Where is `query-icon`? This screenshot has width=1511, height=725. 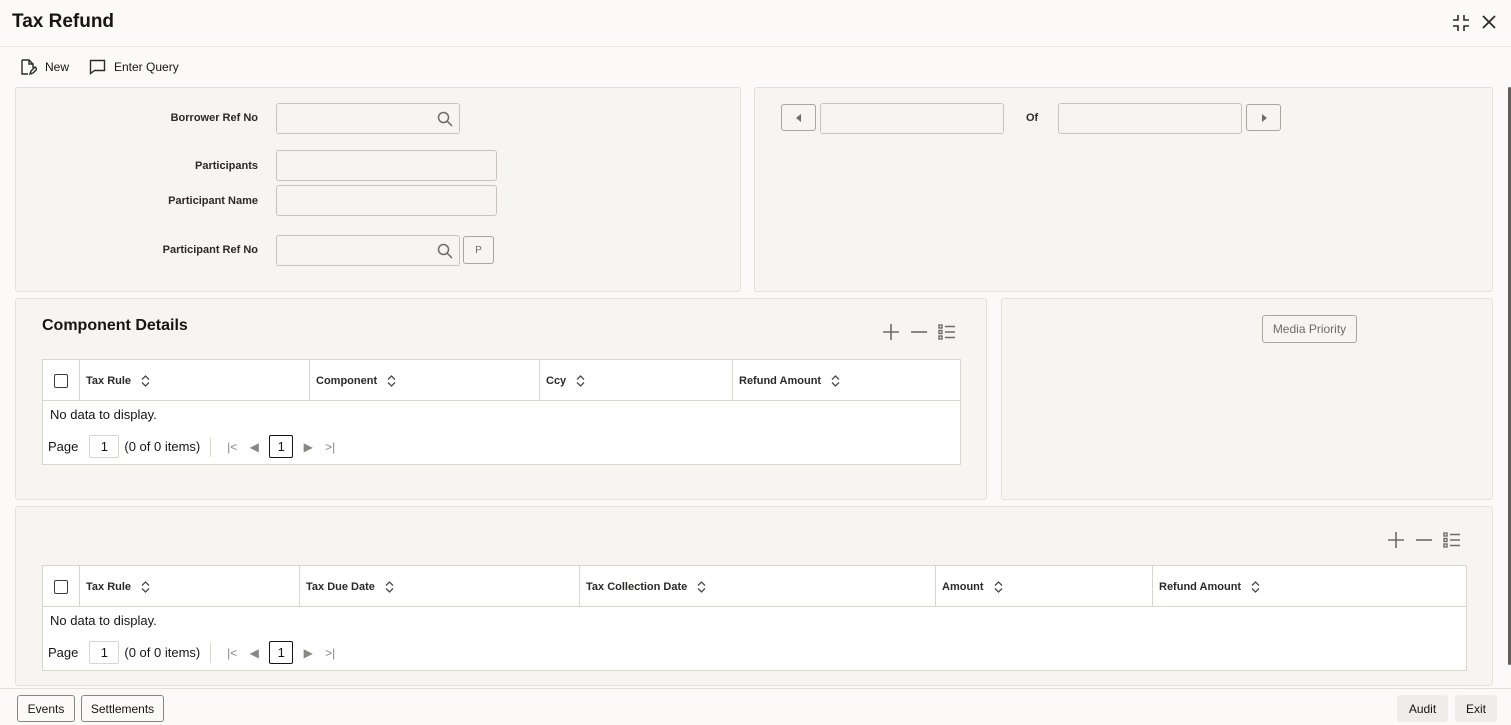 query-icon is located at coordinates (97, 67).